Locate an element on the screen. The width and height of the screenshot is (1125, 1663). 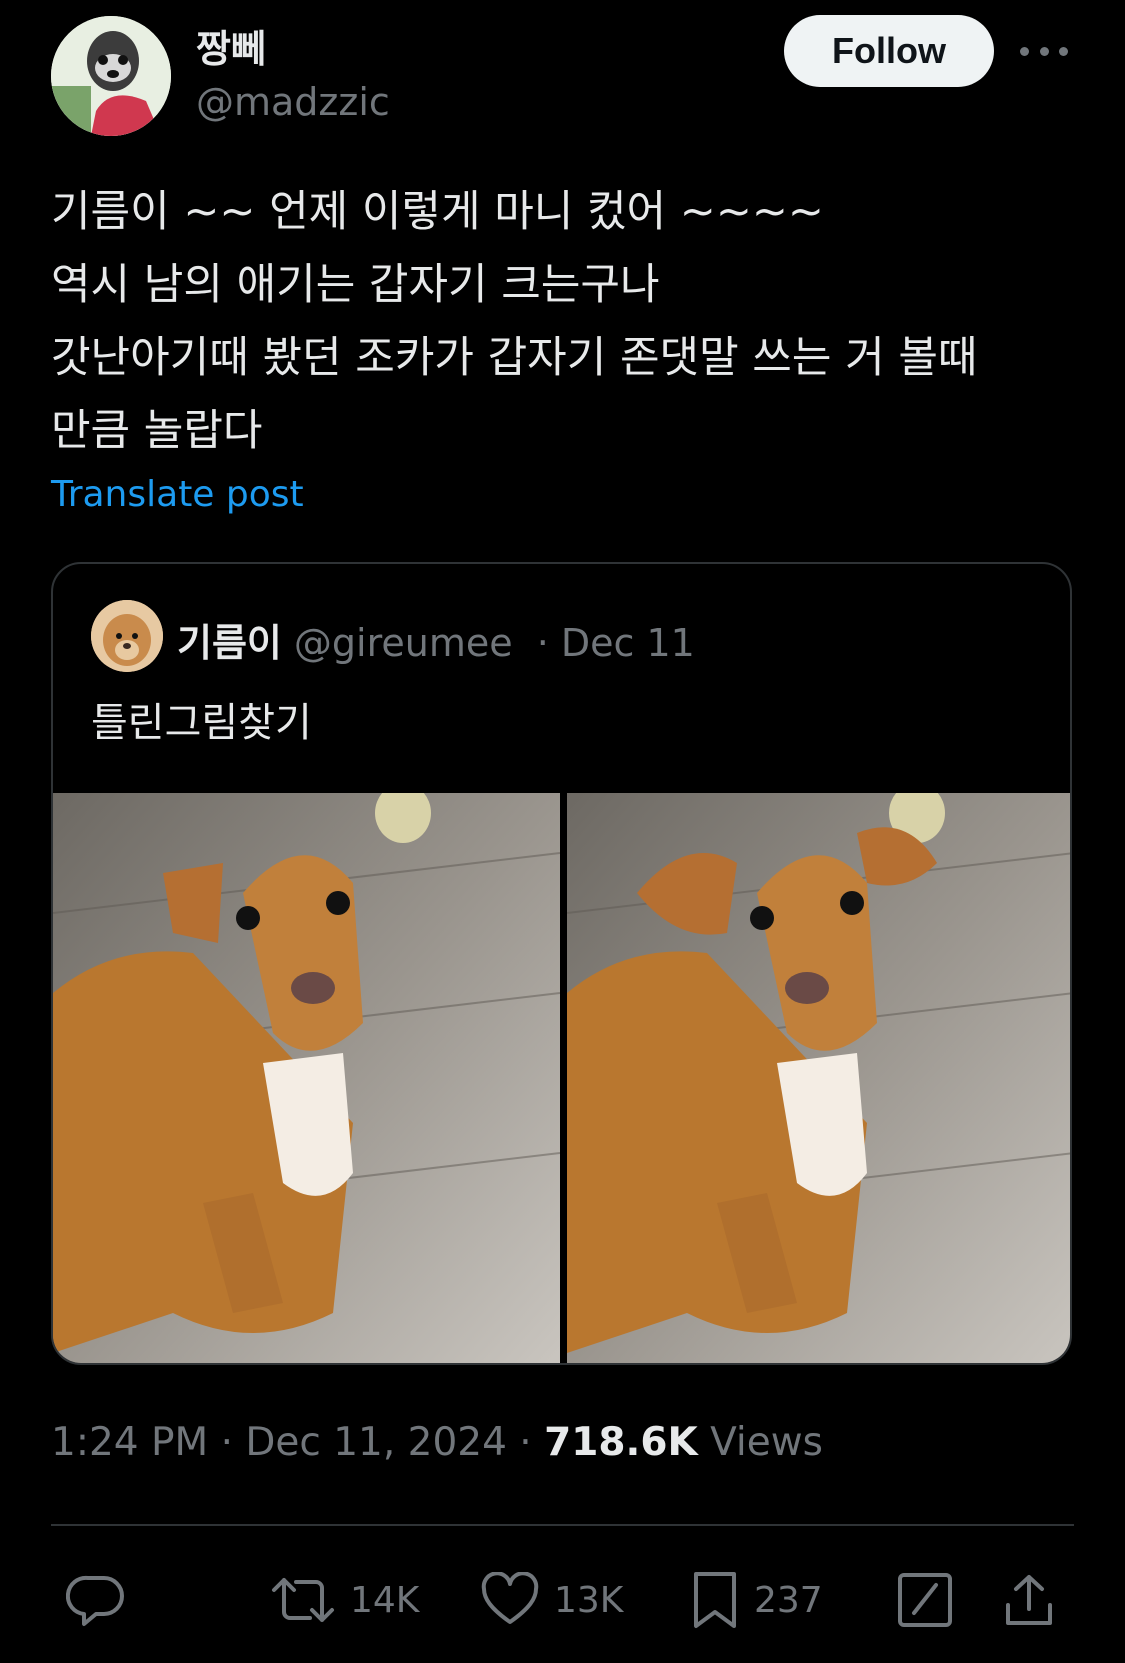
tweet-meta: 1:24 PM · Dec 11, 2024 · 718.6K Views is located at coordinates (437, 1442).